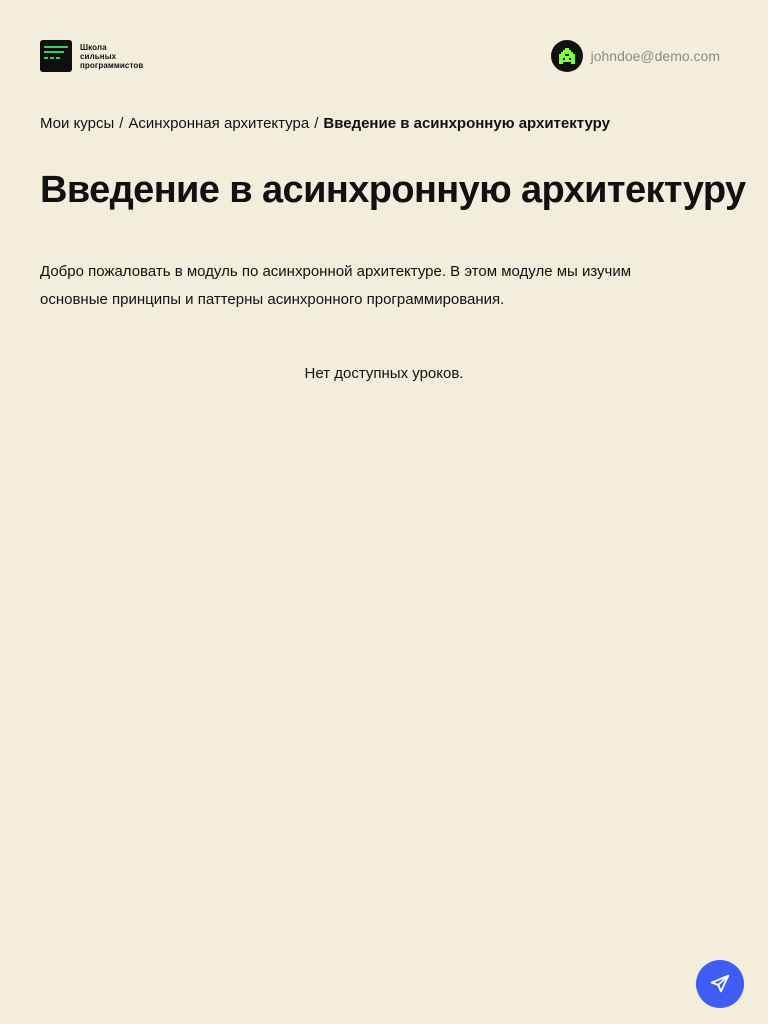 The image size is (768, 1024). I want to click on logo-link: Школа сильных программистов, so click(91, 56).